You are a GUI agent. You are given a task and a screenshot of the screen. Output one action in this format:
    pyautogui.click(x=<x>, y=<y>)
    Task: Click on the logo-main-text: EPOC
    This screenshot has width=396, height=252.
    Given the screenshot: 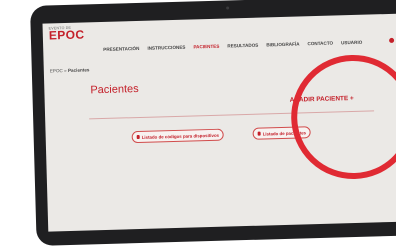 What is the action you would take?
    pyautogui.click(x=66, y=35)
    